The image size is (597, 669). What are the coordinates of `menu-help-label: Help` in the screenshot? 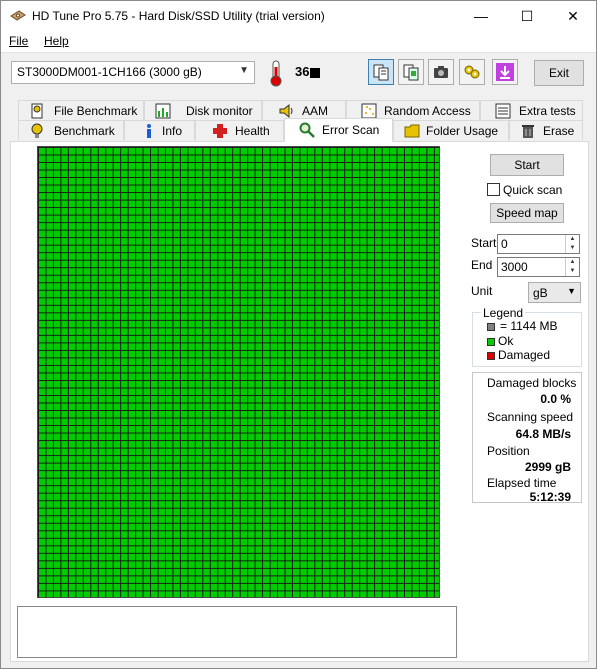 It's located at (56, 41).